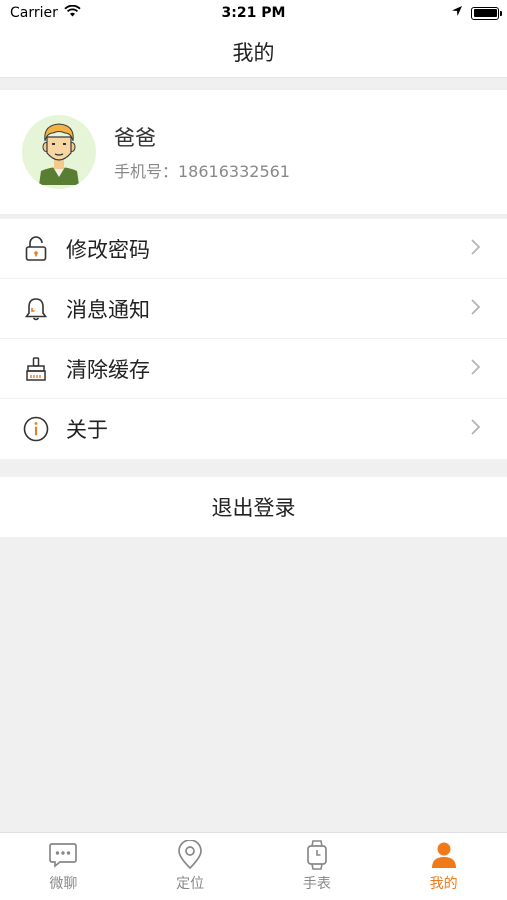 This screenshot has height=900, width=507. I want to click on wifi-icon, so click(72, 12).